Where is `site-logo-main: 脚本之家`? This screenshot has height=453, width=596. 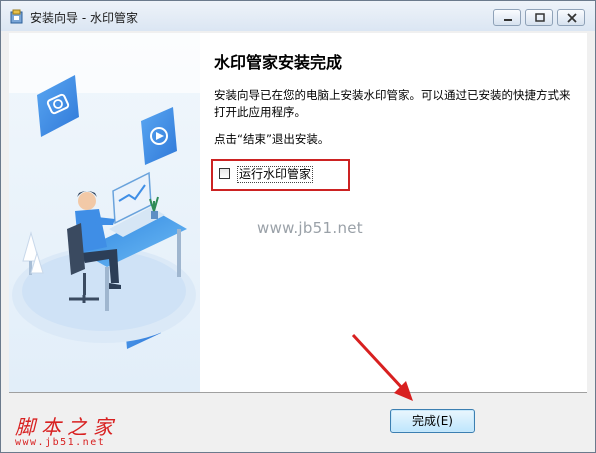
site-logo-main: 脚本之家 is located at coordinates (67, 427).